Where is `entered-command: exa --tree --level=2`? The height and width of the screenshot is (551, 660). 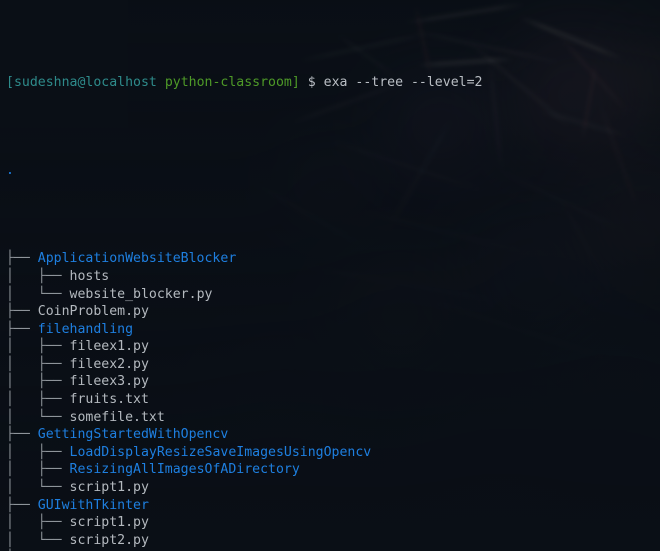
entered-command: exa --tree --level=2 is located at coordinates (403, 83).